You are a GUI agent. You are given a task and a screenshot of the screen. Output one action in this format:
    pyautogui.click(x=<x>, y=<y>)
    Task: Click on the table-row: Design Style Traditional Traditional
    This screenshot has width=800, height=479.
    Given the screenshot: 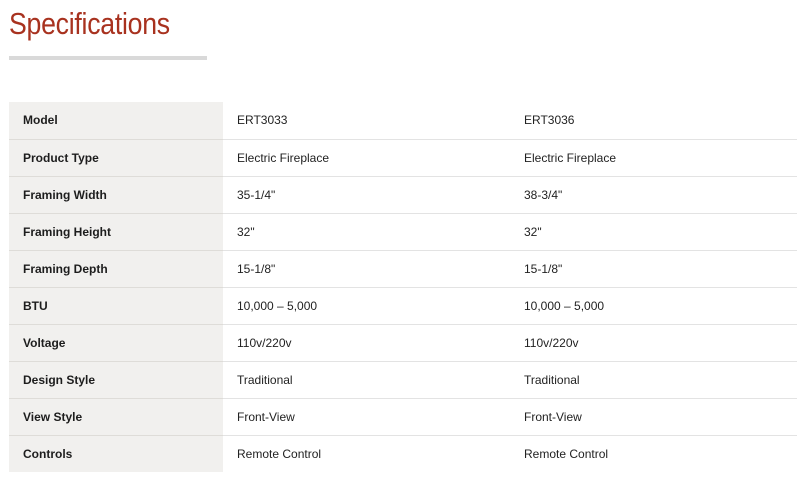 What is the action you would take?
    pyautogui.click(x=403, y=380)
    